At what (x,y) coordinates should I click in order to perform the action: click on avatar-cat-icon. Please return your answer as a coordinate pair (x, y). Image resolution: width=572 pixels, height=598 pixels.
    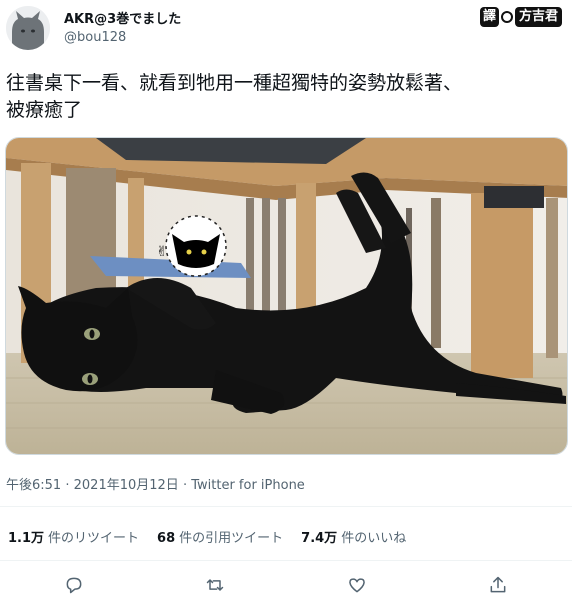
    Looking at the image, I should click on (28, 28).